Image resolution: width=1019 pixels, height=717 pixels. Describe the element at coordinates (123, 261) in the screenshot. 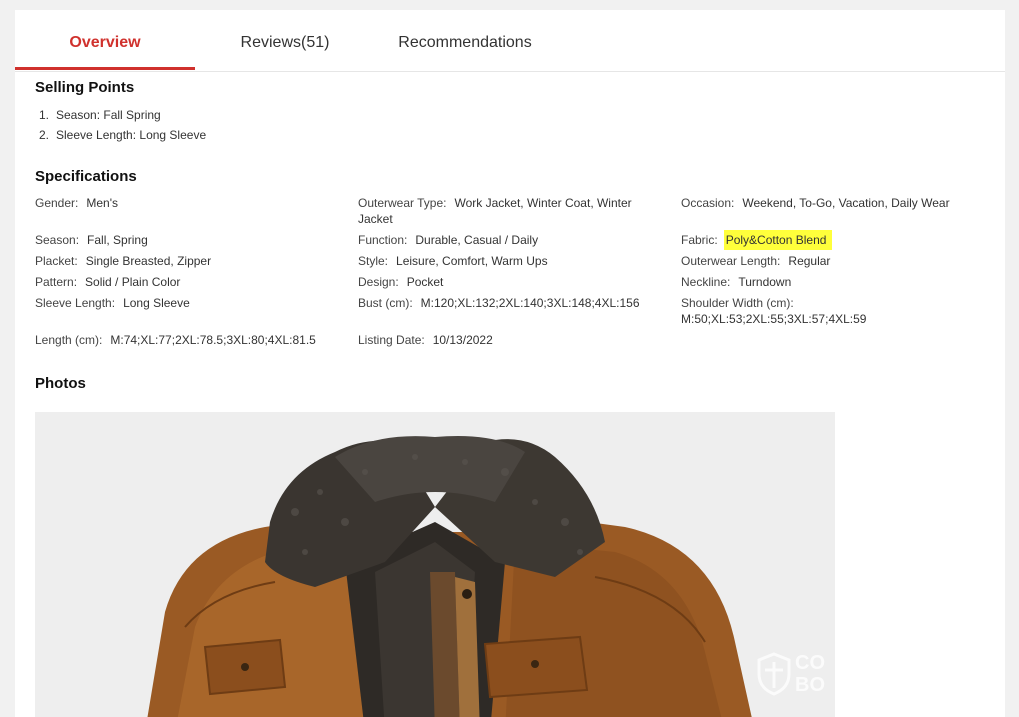

I see `spec-placket: Placket: Single Breasted, Zipper` at that location.